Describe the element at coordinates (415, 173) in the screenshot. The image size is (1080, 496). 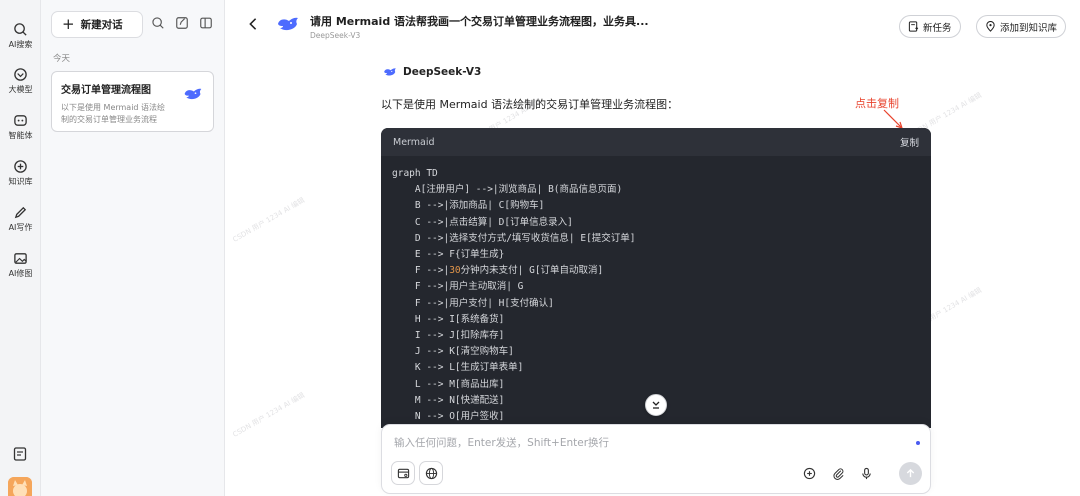
I see `code-line: graph TD` at that location.